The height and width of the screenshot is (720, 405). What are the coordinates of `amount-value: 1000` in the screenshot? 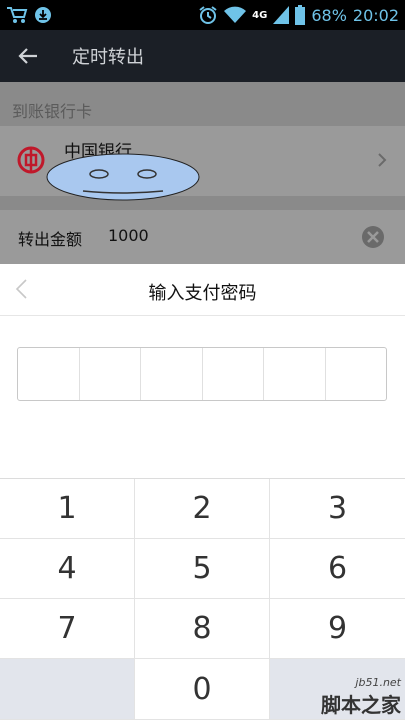 It's located at (128, 235).